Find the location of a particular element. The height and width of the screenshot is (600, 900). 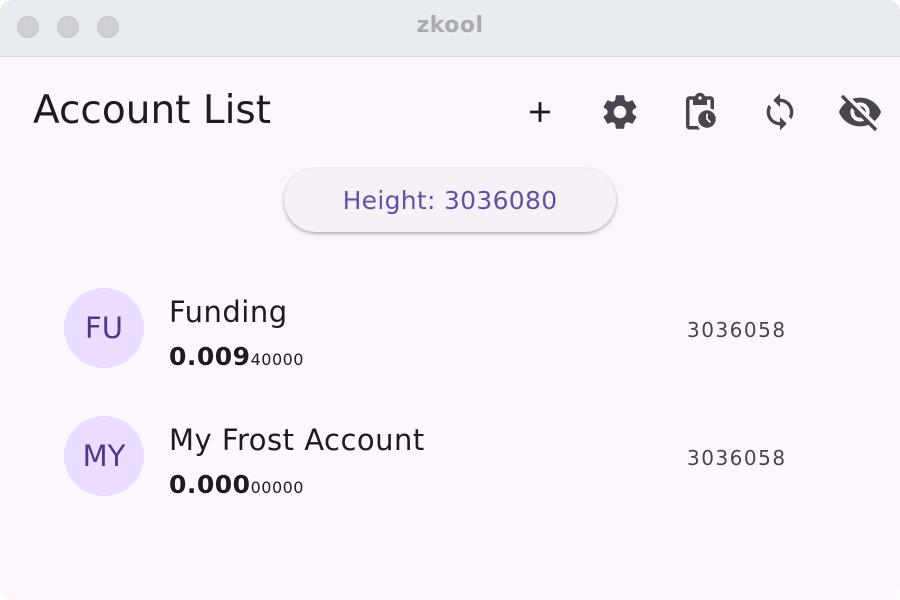

account-name: My Frost Account is located at coordinates (297, 440).